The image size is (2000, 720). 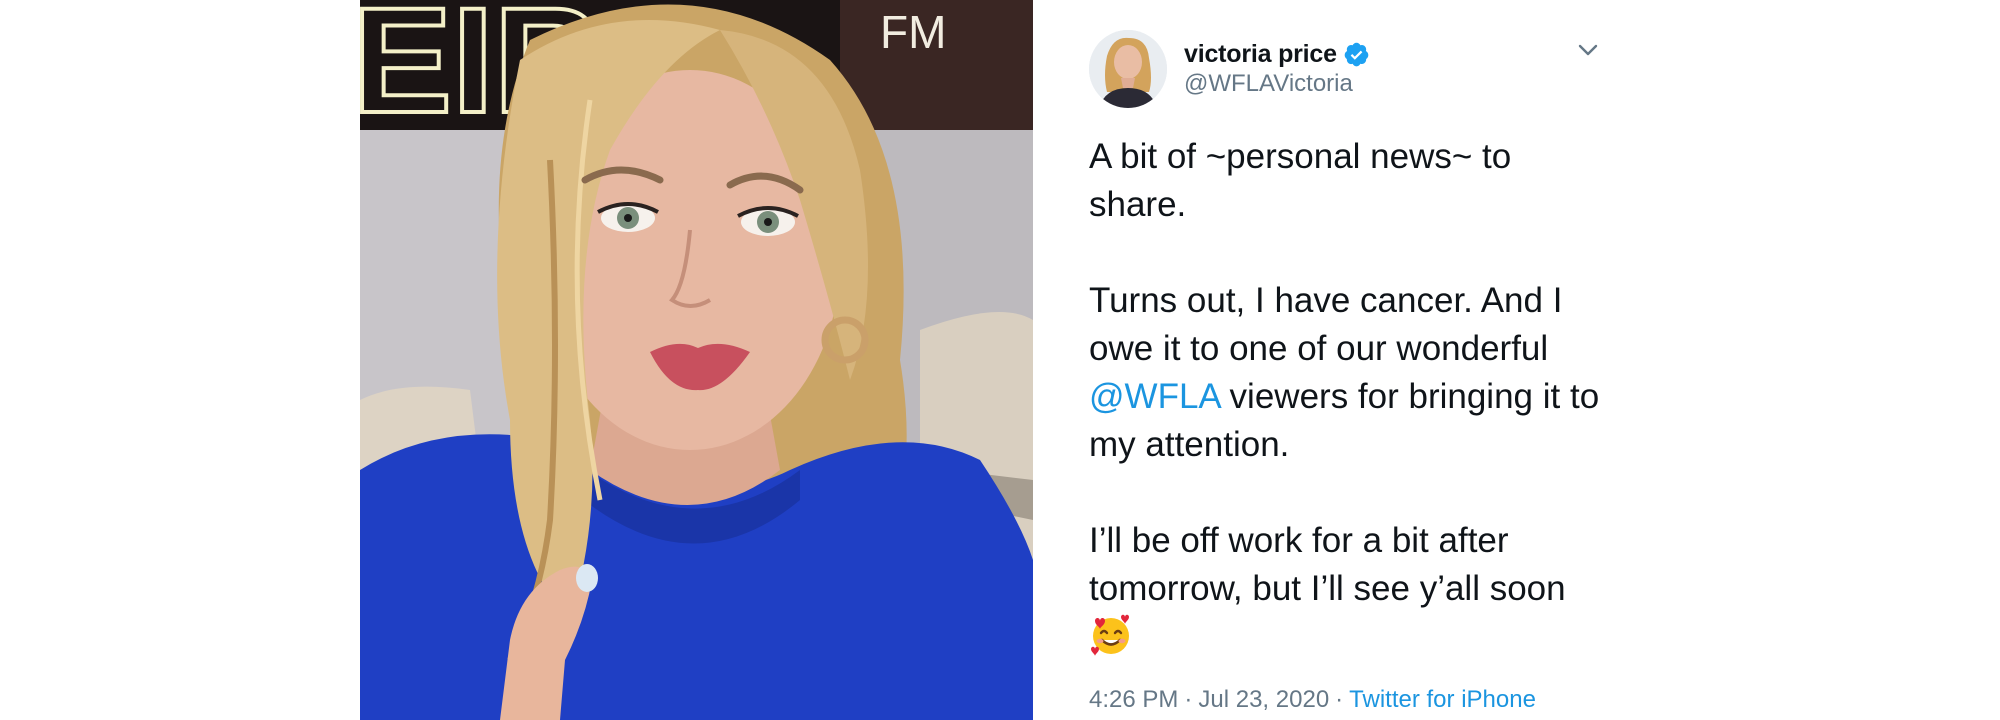 What do you see at coordinates (1300, 180) in the screenshot?
I see `tweet-paragraph-1: A bit of ~personal news~ to share.` at bounding box center [1300, 180].